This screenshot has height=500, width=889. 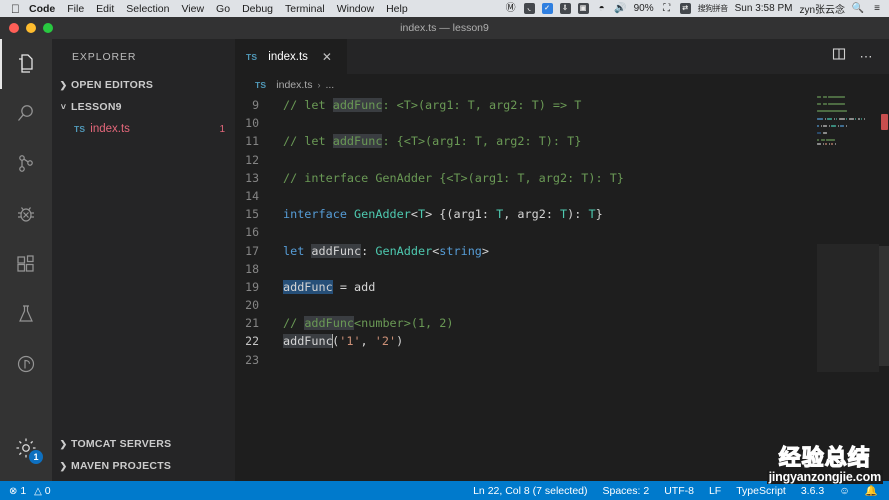 What do you see at coordinates (26, 448) in the screenshot?
I see `activity-manage-settings: 1` at bounding box center [26, 448].